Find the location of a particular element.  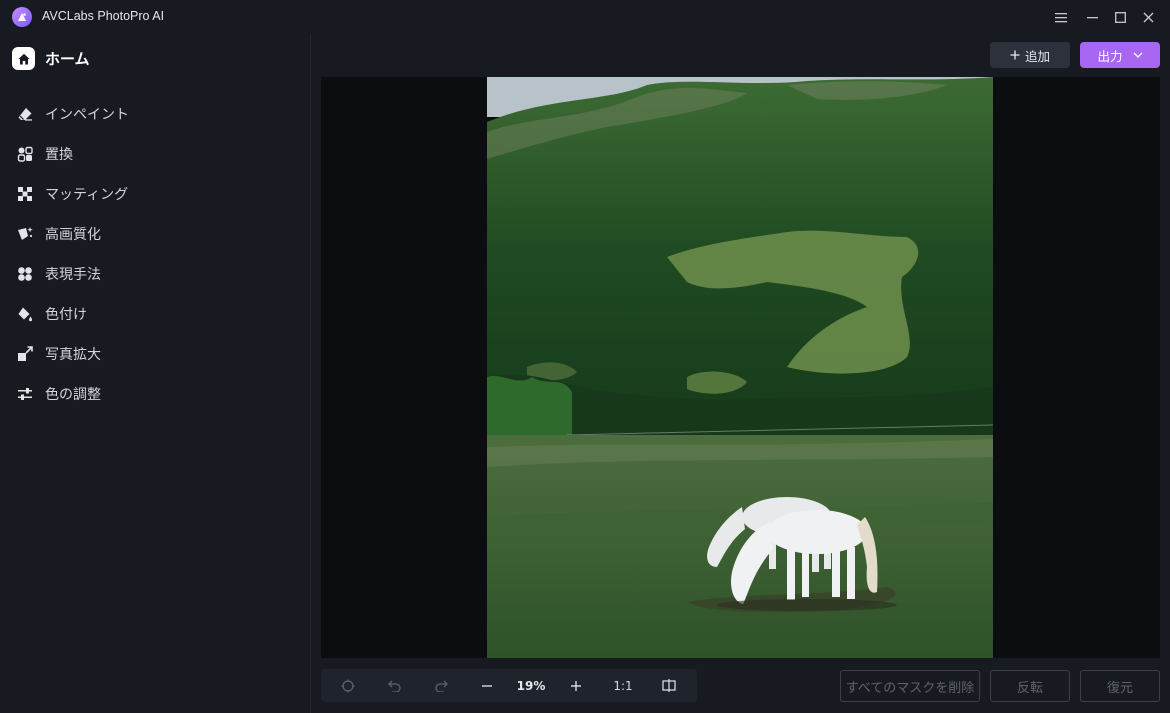

sidebar-item-replace: 置換 is located at coordinates (156, 154).